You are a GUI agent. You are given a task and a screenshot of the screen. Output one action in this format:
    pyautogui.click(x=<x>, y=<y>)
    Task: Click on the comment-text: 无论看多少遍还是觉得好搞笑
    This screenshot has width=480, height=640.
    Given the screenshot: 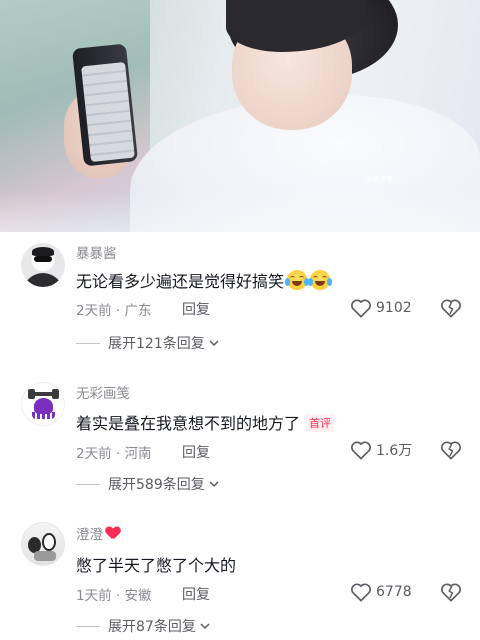 What is the action you would take?
    pyautogui.click(x=204, y=280)
    